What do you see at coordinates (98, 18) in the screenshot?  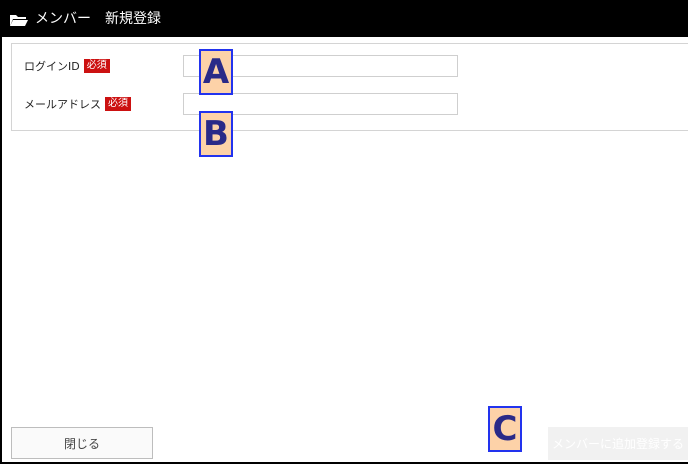 I see `window-title: メンバー 新規登録` at bounding box center [98, 18].